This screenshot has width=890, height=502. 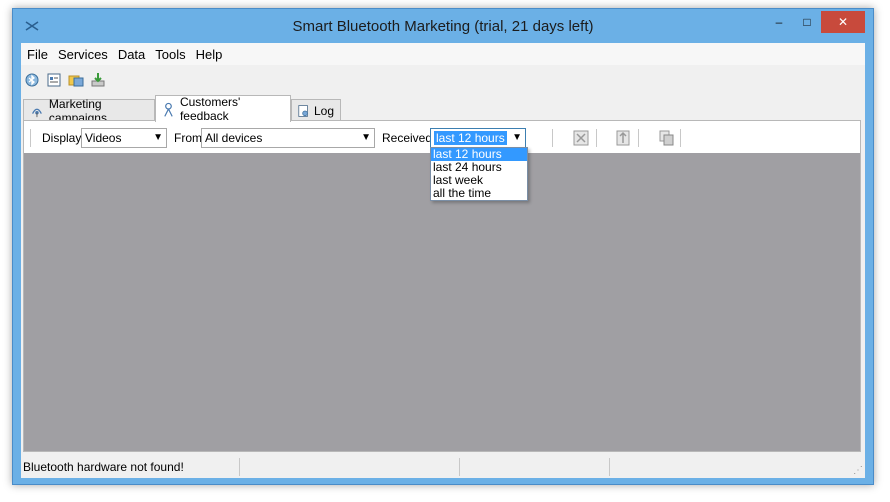 I want to click on download-icon, so click(x=98, y=80).